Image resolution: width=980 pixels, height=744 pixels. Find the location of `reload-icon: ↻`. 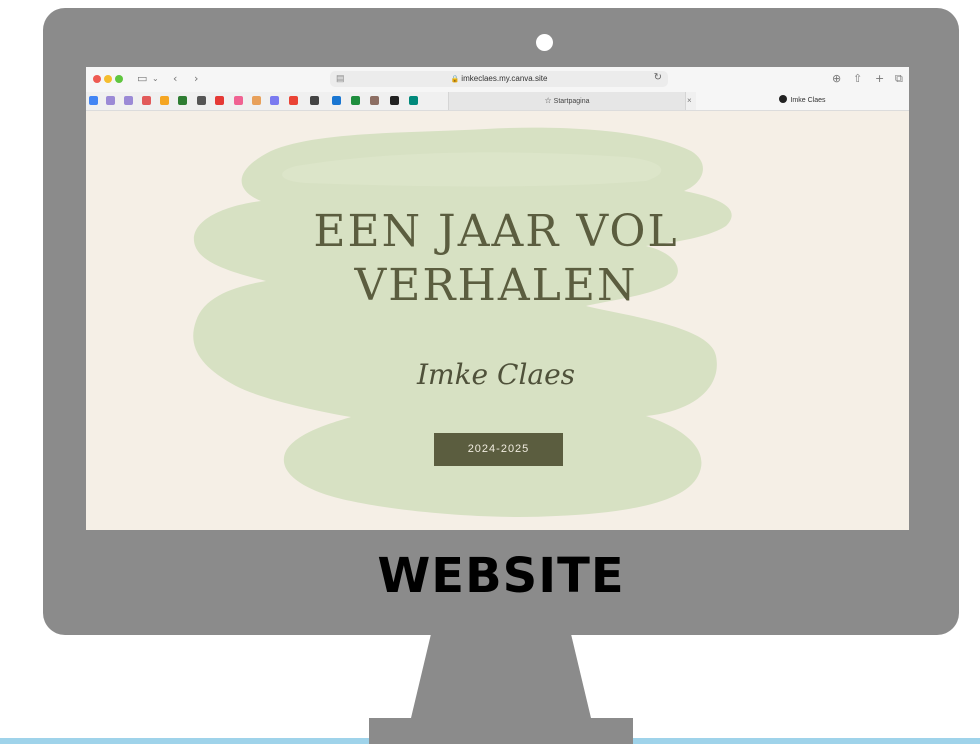

reload-icon: ↻ is located at coordinates (658, 77).